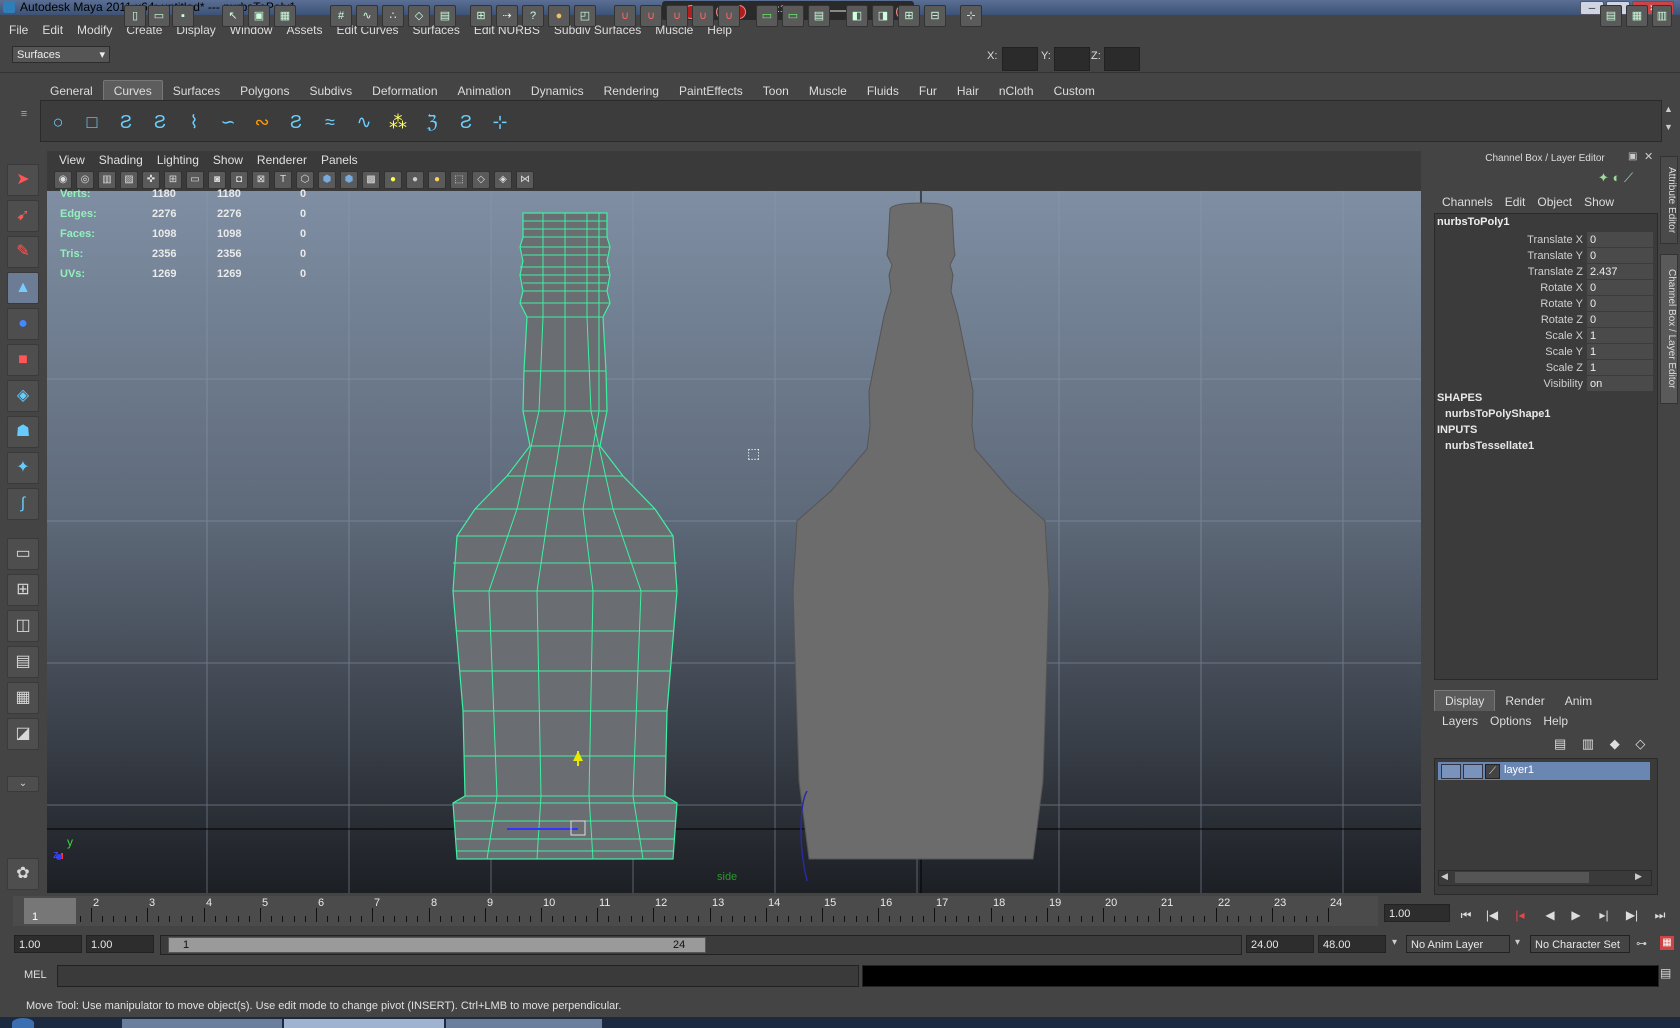 The height and width of the screenshot is (1028, 1680). I want to click on textured-icon: ▩, so click(371, 180).